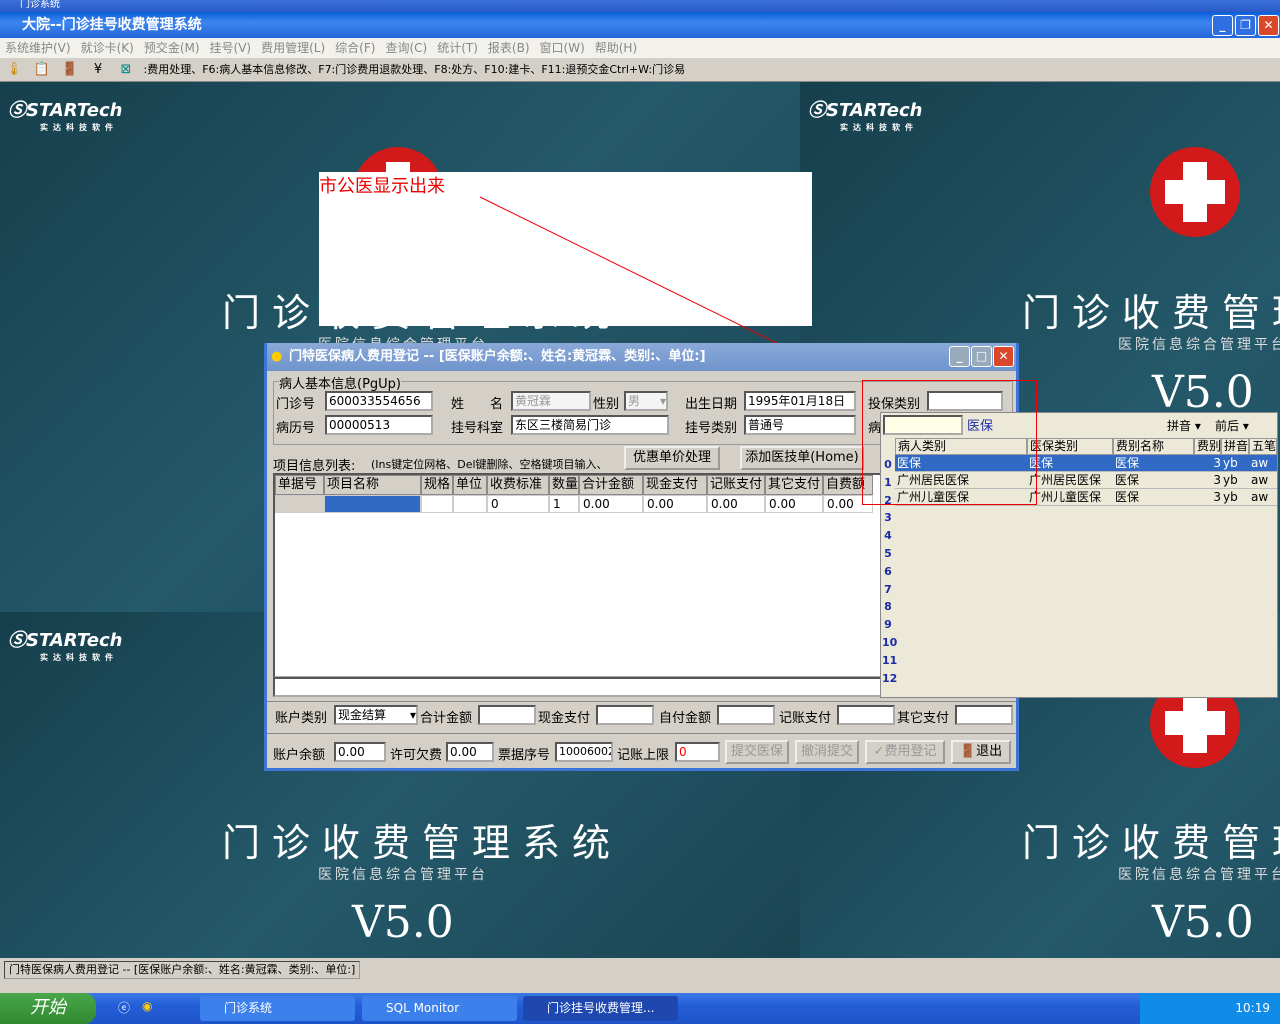 This screenshot has height=1024, width=1280. I want to click on col-header: 其它支付, so click(794, 485).